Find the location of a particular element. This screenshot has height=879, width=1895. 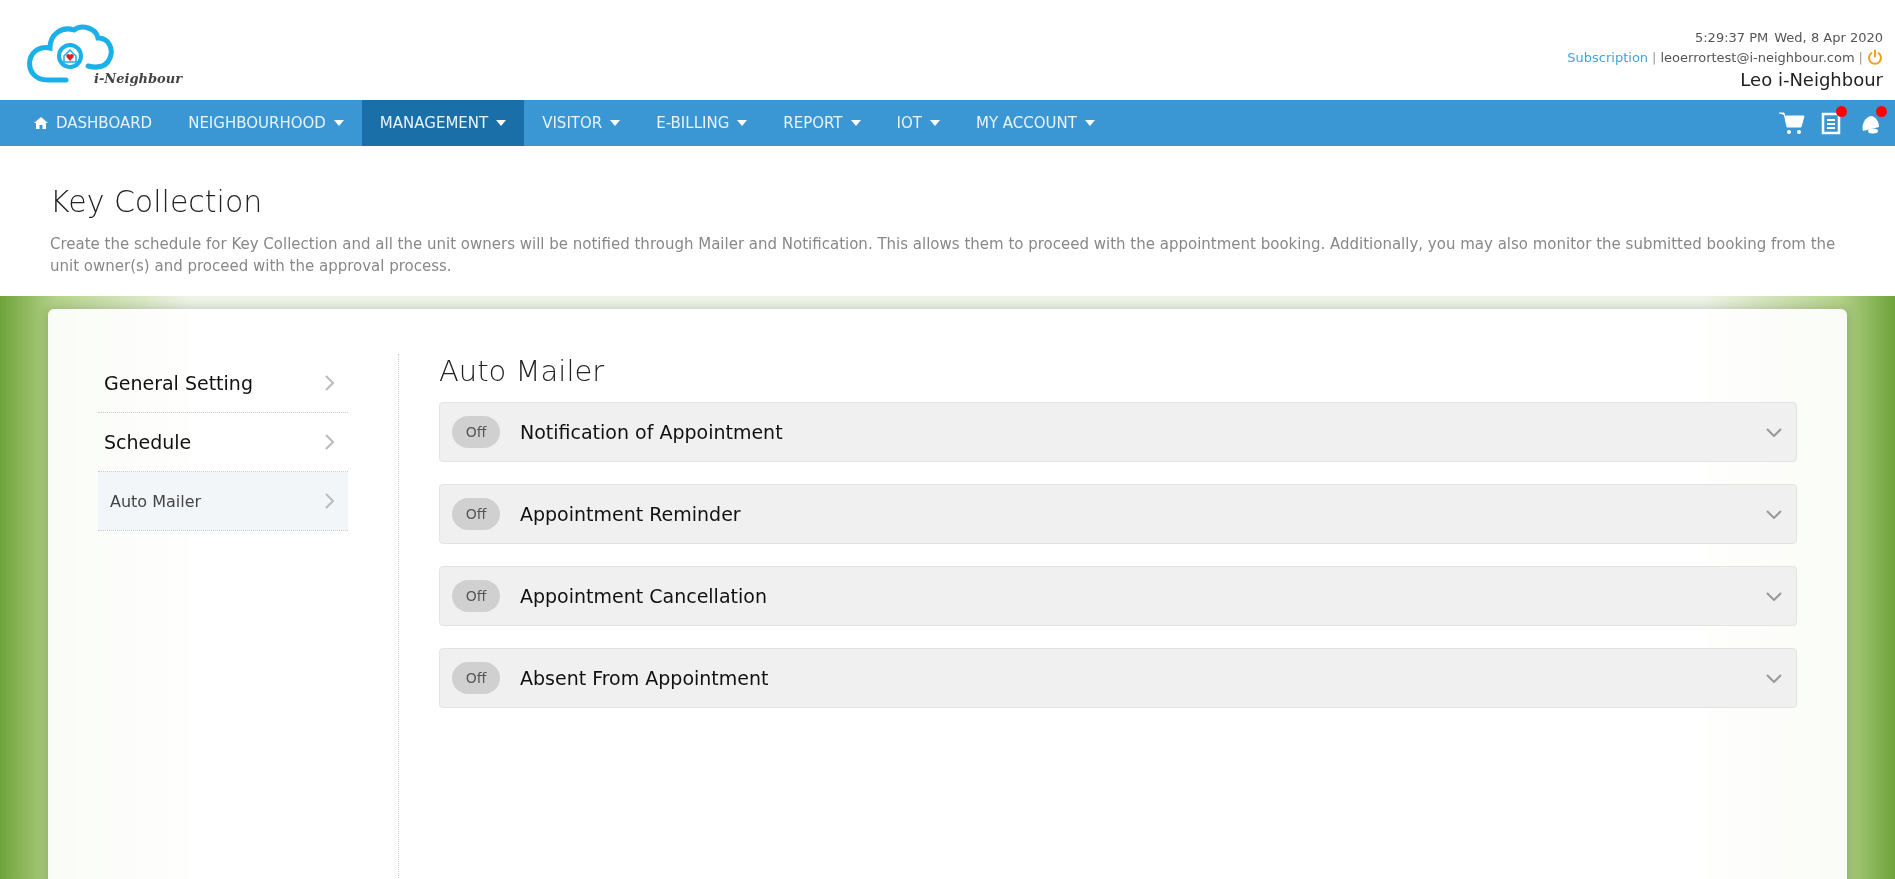

home-icon is located at coordinates (41, 123).